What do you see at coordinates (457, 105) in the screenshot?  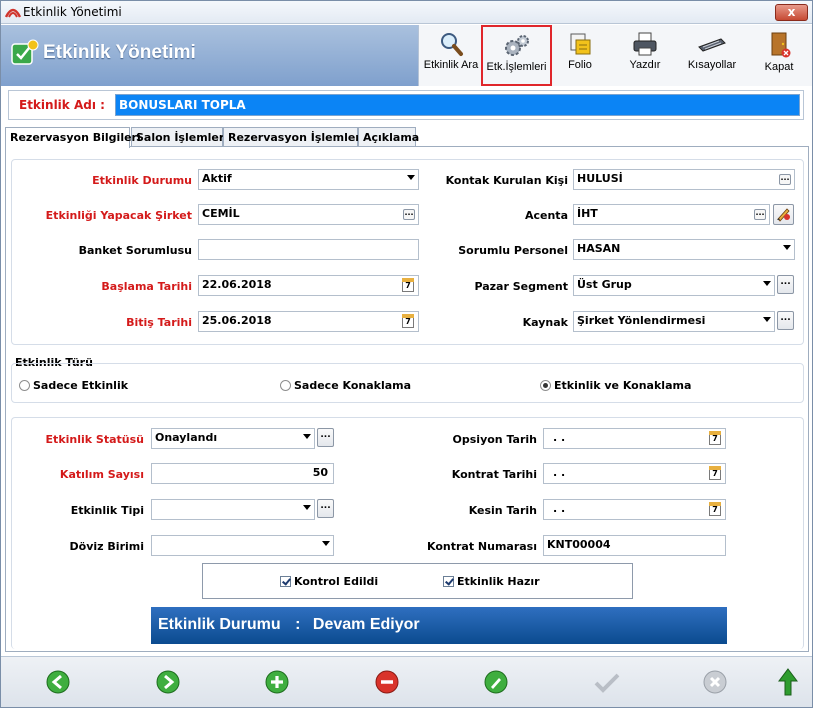 I see `event-name-input: BONUSLARI TOPLA` at bounding box center [457, 105].